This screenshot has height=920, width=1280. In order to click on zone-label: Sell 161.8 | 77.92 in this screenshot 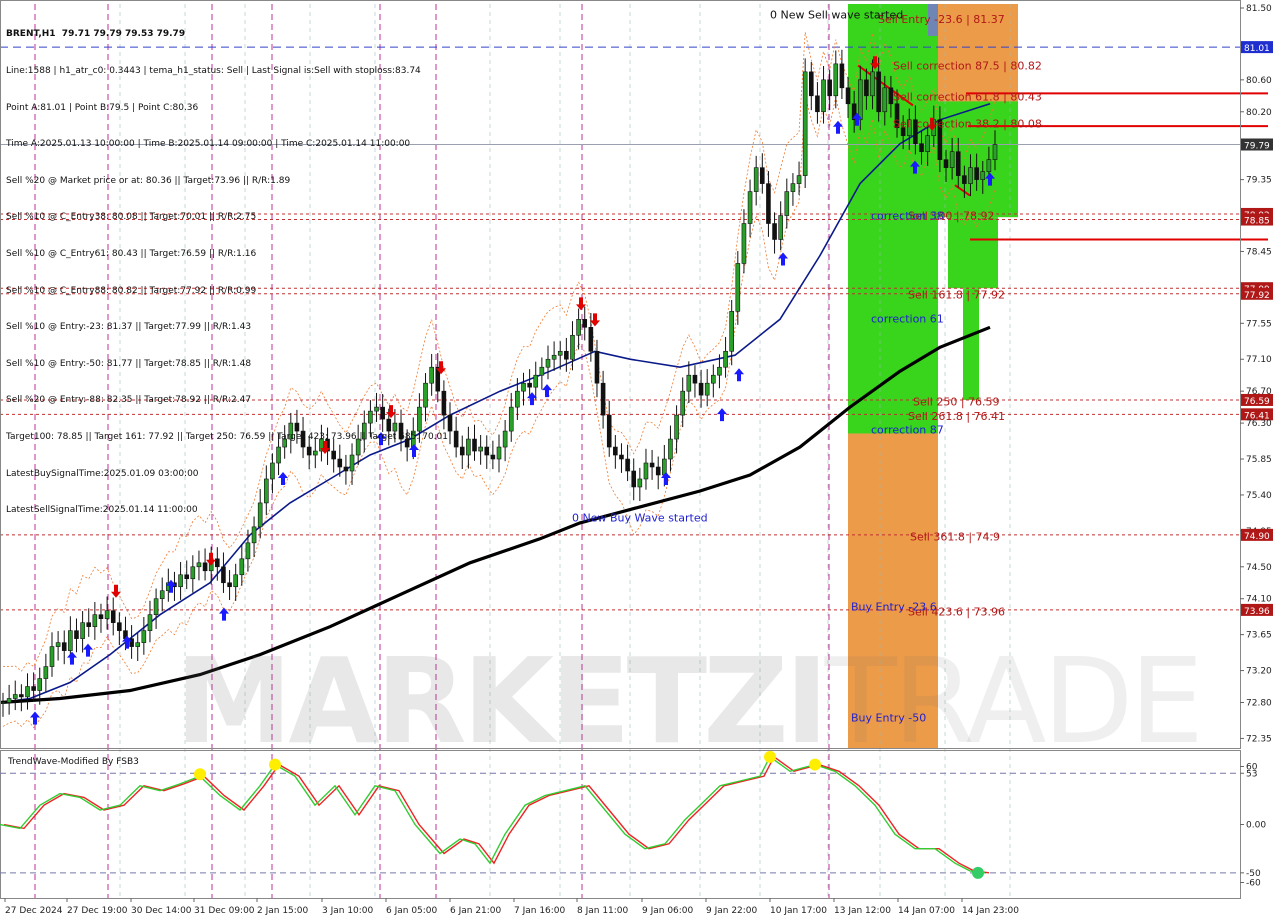, I will do `click(956, 295)`.